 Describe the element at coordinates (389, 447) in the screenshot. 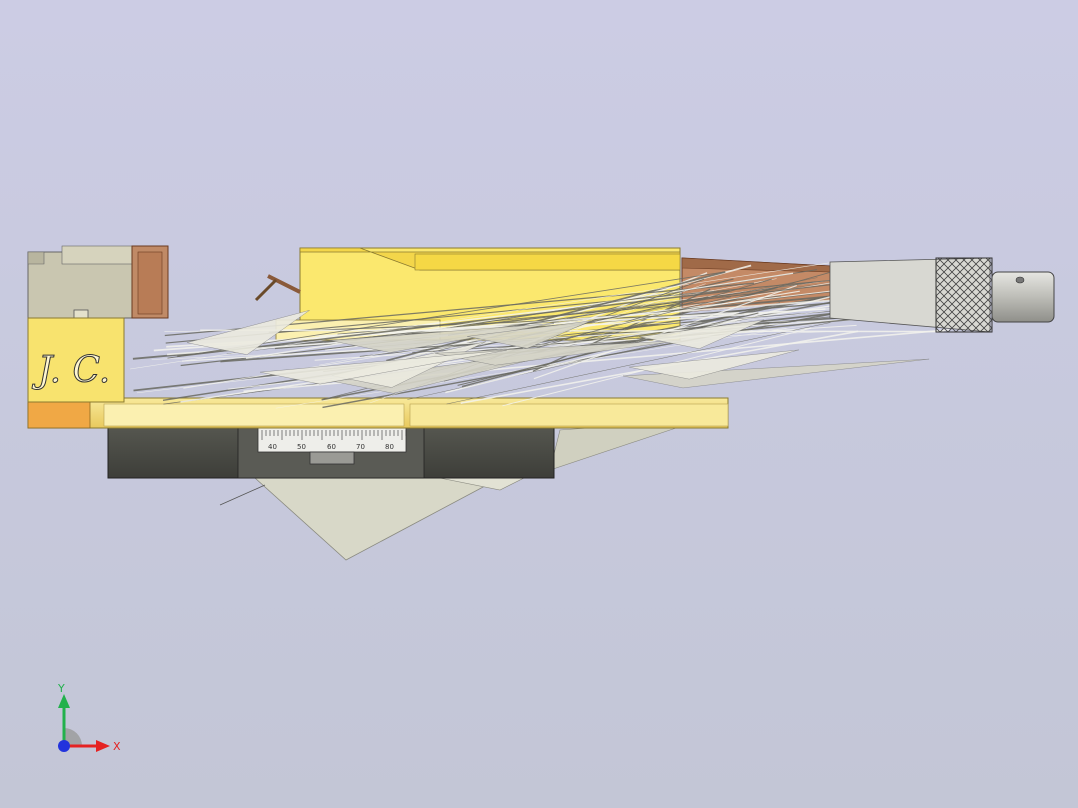

I see `scale-tick-label: 80` at that location.